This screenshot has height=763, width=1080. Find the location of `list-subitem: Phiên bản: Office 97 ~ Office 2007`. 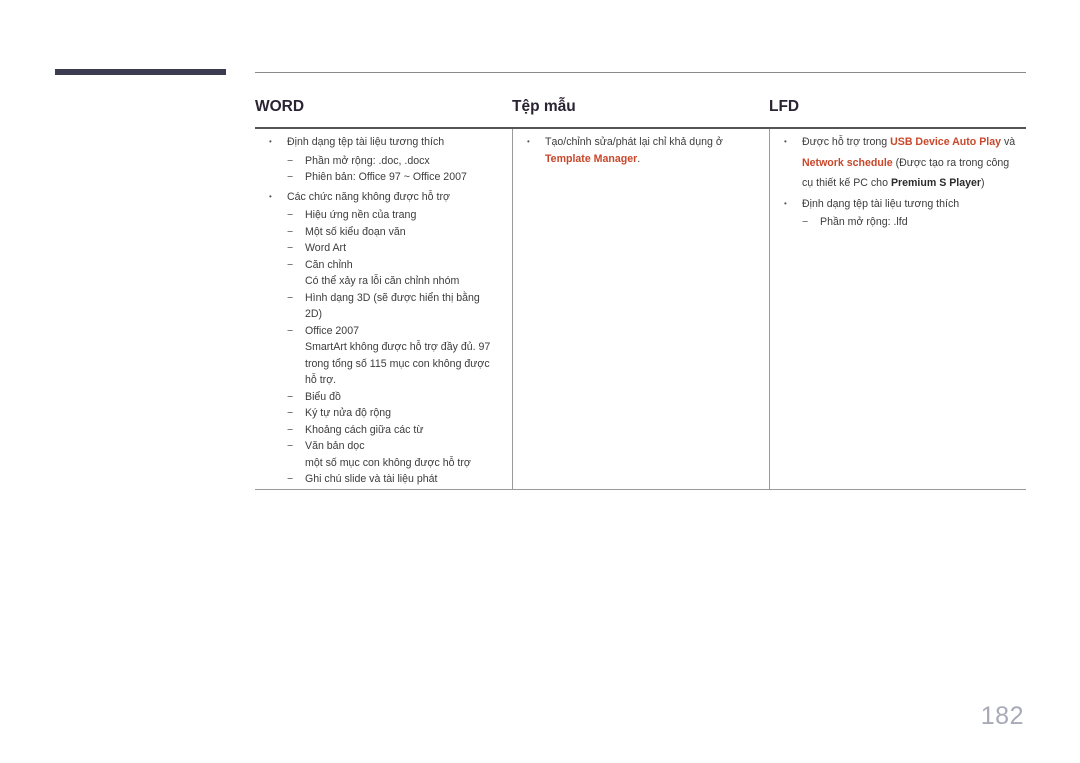

list-subitem: Phiên bản: Office 97 ~ Office 2007 is located at coordinates (383, 177).